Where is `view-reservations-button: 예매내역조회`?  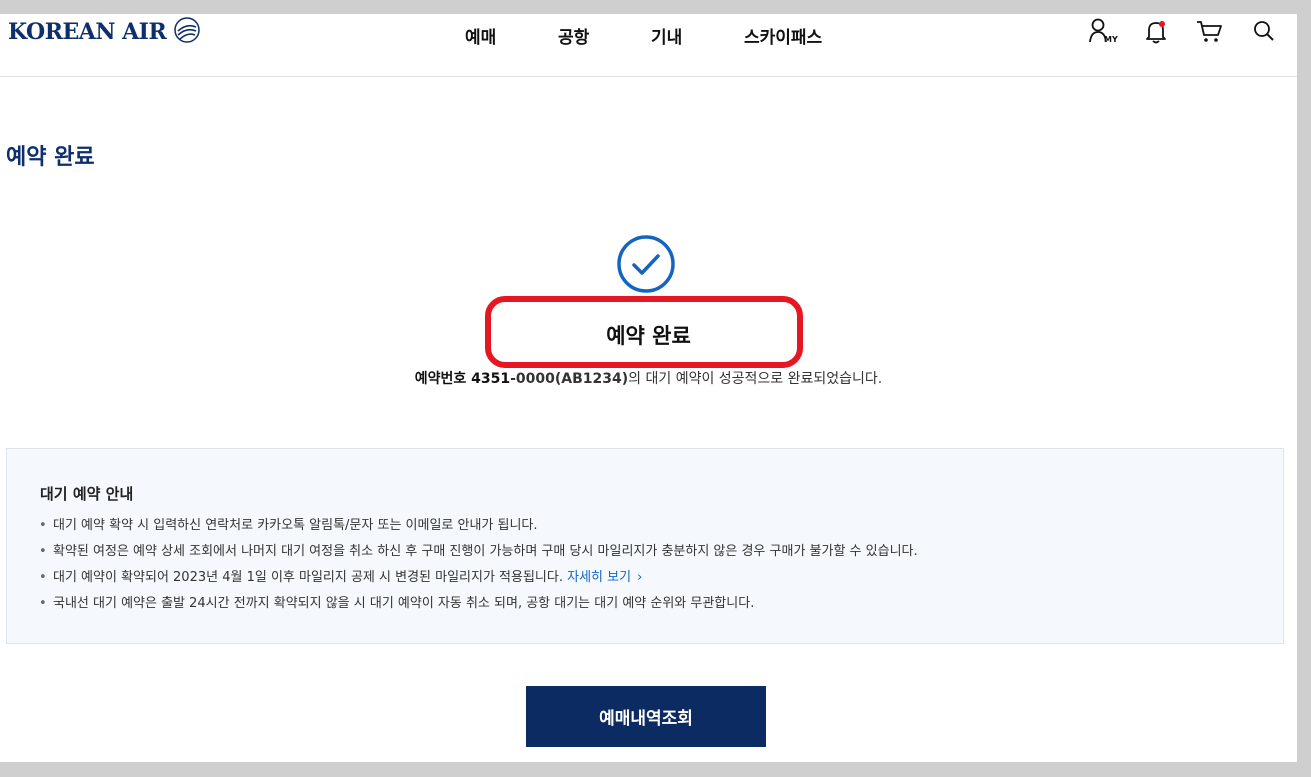
view-reservations-button: 예매내역조회 is located at coordinates (646, 716).